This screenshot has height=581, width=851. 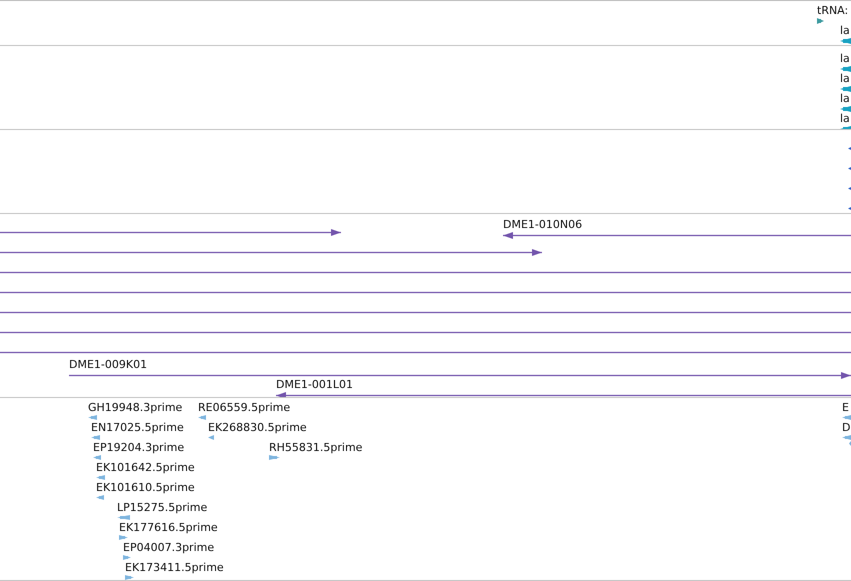 What do you see at coordinates (315, 447) in the screenshot?
I see `feature-label: RH55831.5prime` at bounding box center [315, 447].